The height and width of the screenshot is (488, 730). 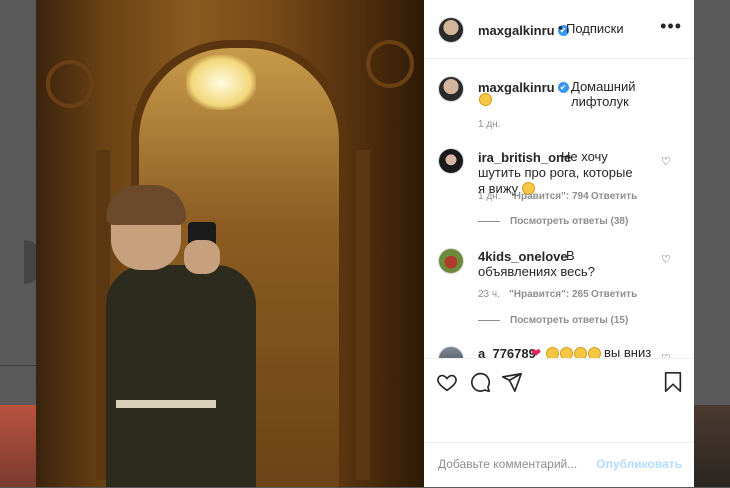 What do you see at coordinates (181, 376) in the screenshot?
I see `photo-person-body` at bounding box center [181, 376].